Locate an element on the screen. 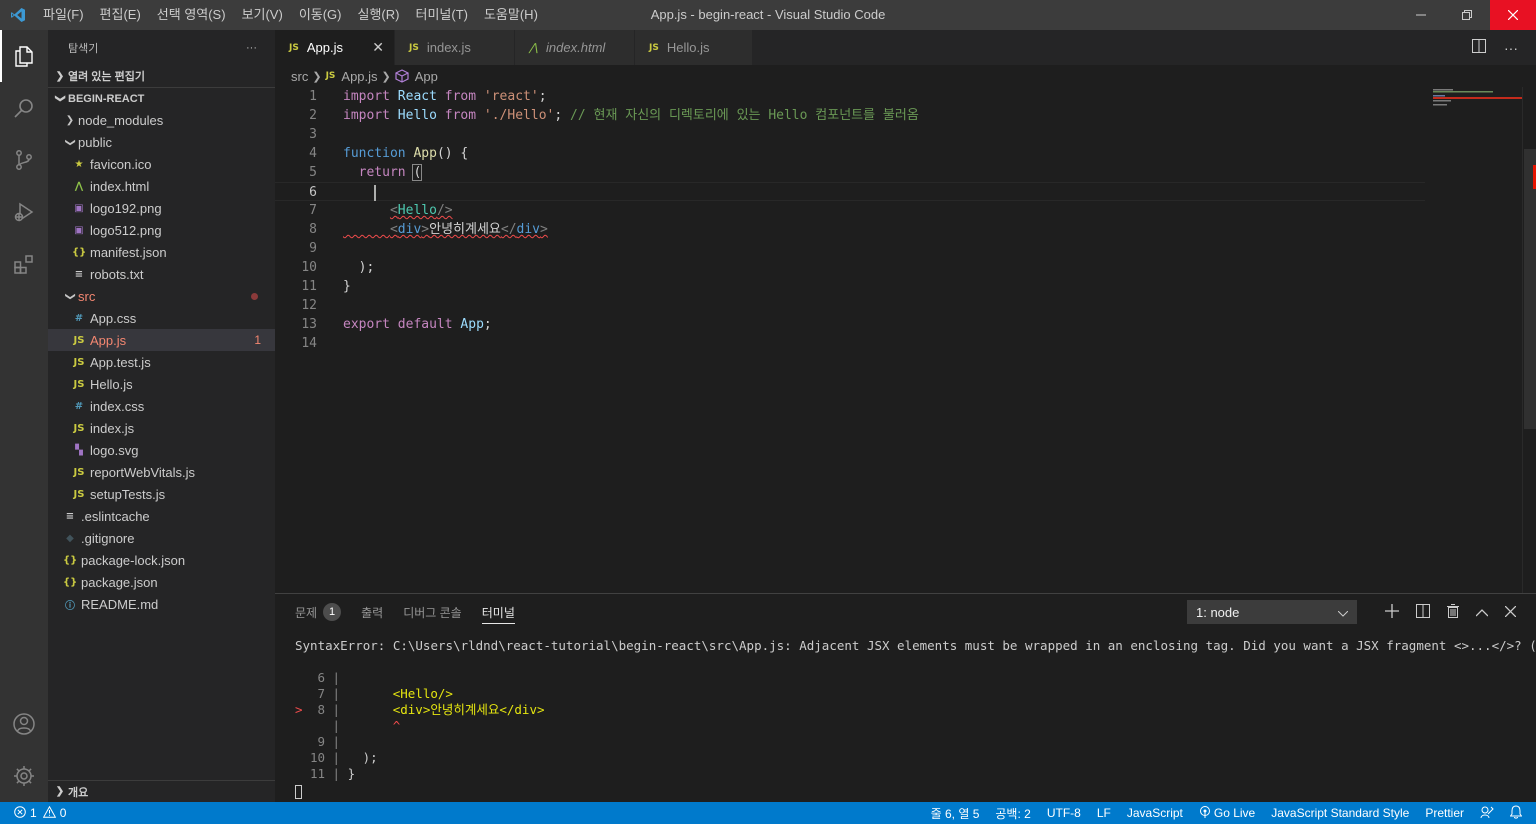  menu-selection: 선택 영역(S) is located at coordinates (191, 15).